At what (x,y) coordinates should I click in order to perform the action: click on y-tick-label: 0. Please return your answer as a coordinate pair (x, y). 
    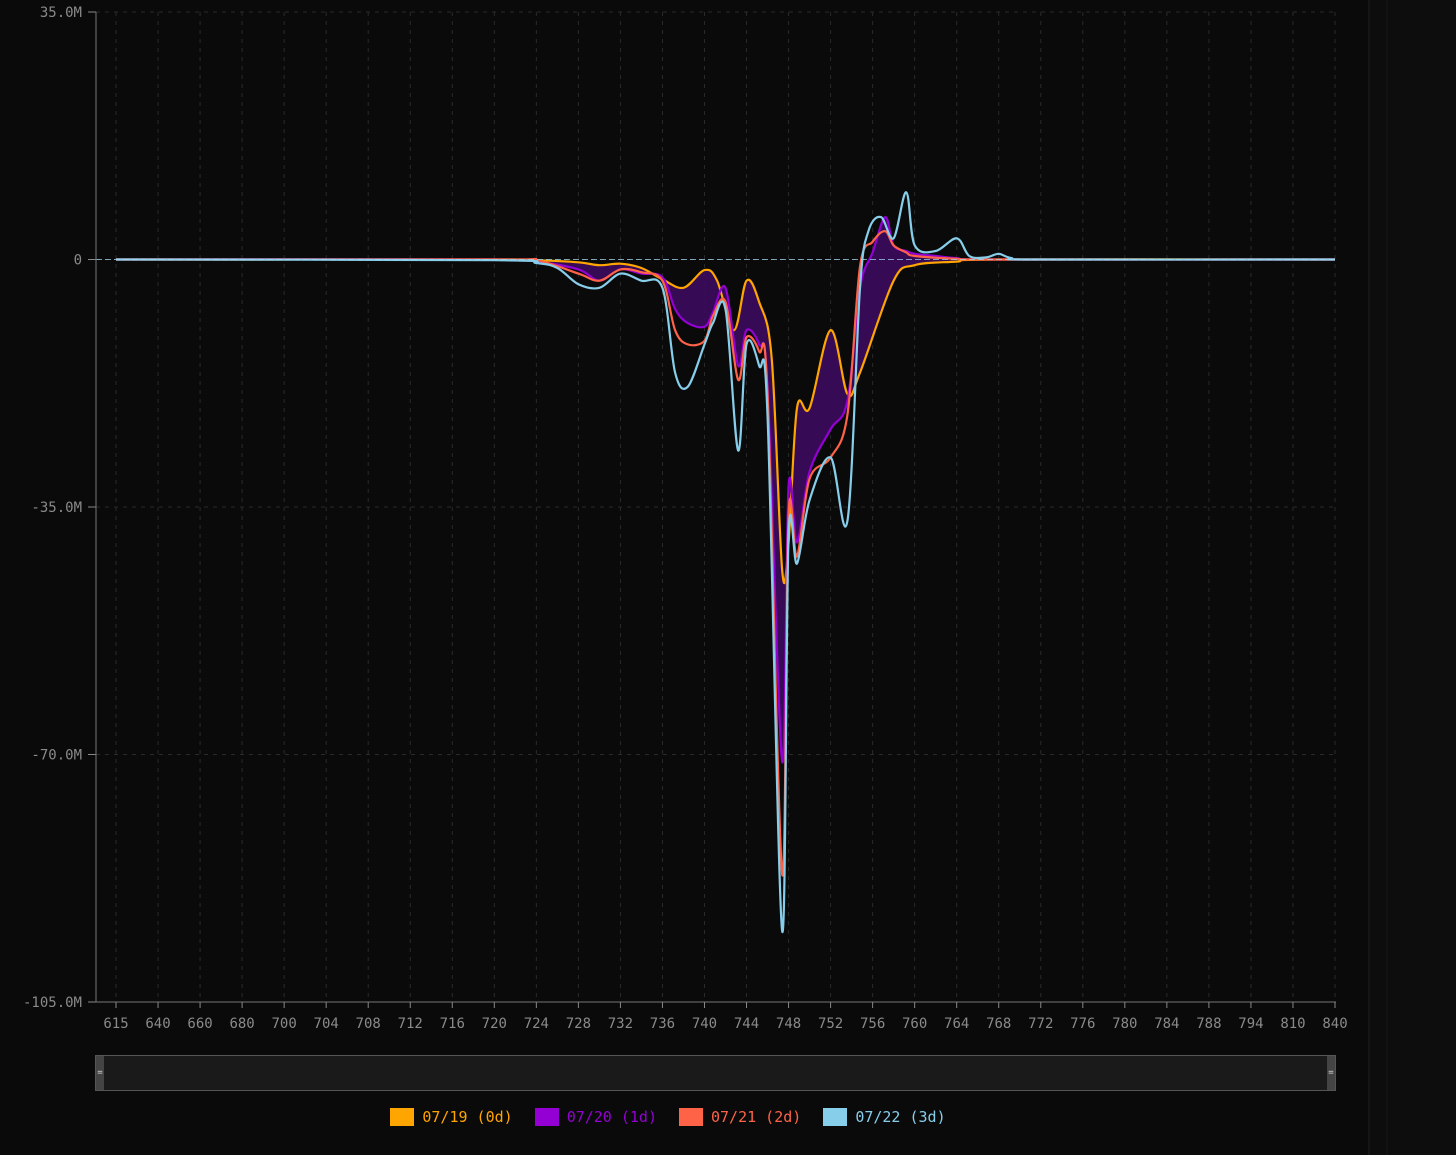
    Looking at the image, I should click on (78, 261).